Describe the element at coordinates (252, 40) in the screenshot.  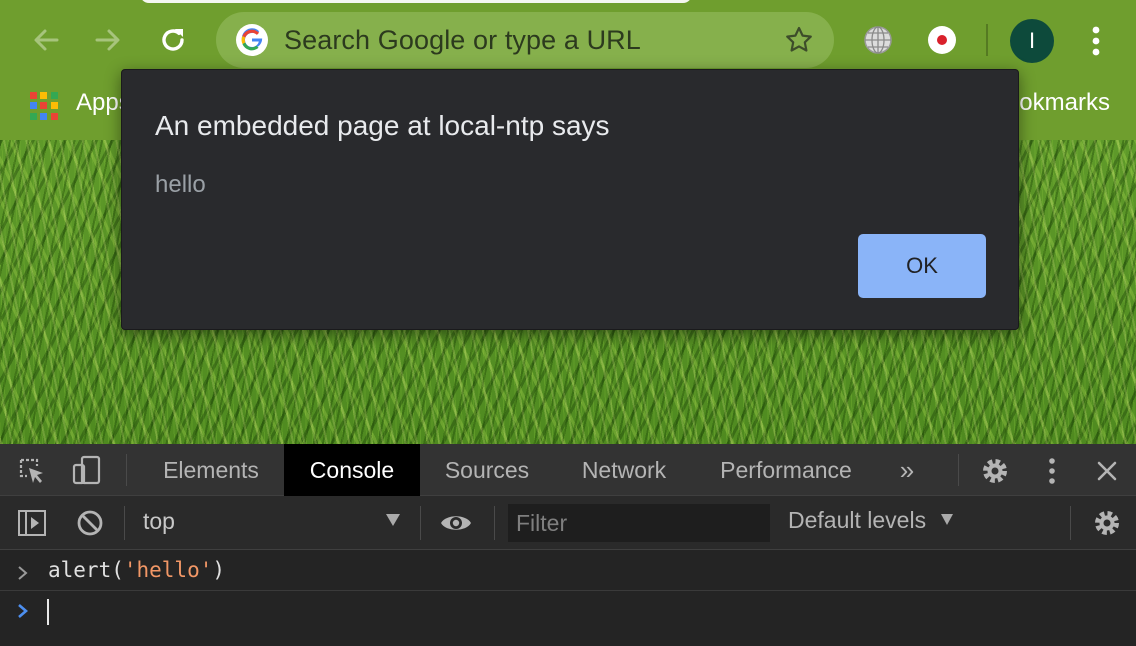
I see `google-g-icon` at that location.